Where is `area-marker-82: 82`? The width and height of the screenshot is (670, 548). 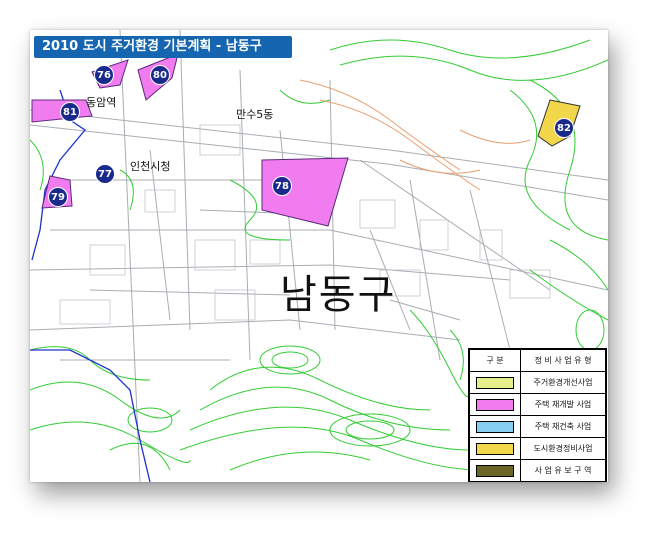 area-marker-82: 82 is located at coordinates (564, 128).